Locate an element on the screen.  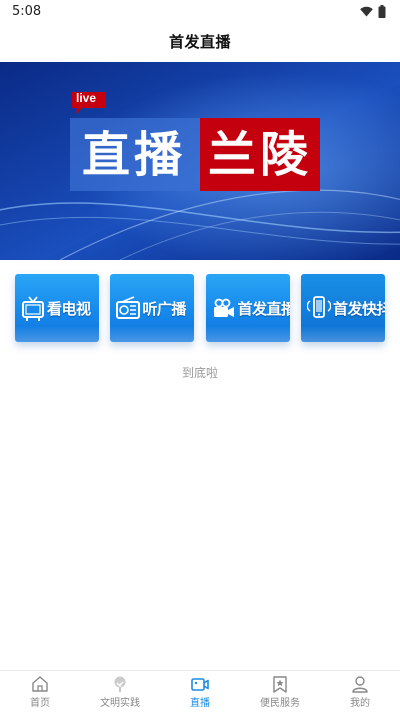
home-icon is located at coordinates (40, 683).